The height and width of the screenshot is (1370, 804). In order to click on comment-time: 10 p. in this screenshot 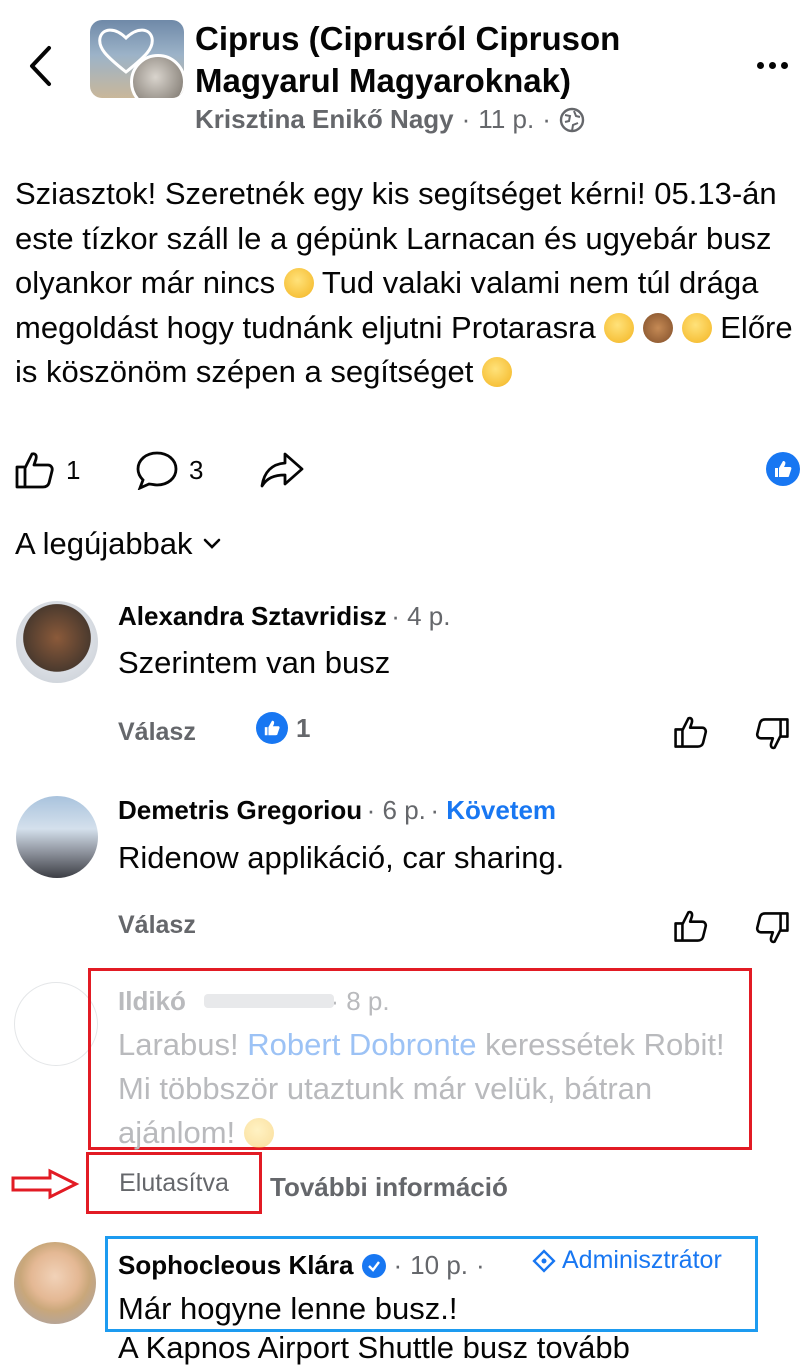, I will do `click(439, 1265)`.